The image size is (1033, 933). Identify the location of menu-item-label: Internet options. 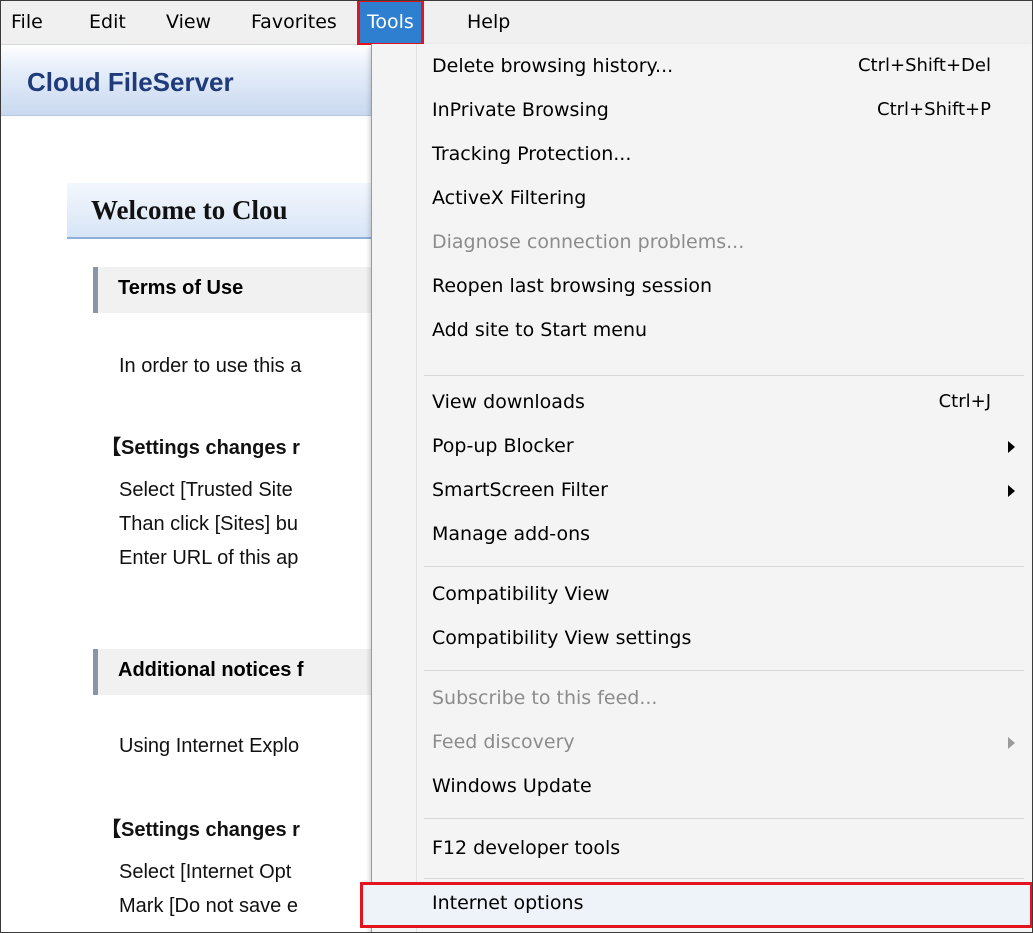
(508, 903).